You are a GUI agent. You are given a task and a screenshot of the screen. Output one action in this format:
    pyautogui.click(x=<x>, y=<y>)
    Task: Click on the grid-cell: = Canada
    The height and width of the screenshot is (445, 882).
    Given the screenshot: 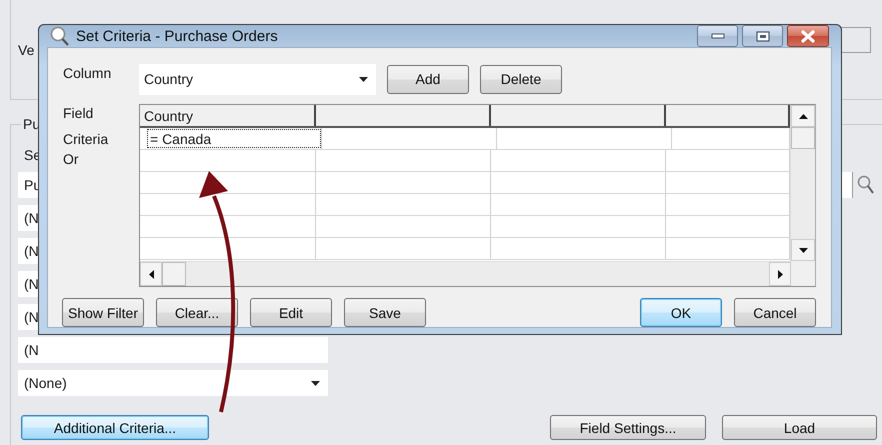 What is the action you would take?
    pyautogui.click(x=234, y=138)
    